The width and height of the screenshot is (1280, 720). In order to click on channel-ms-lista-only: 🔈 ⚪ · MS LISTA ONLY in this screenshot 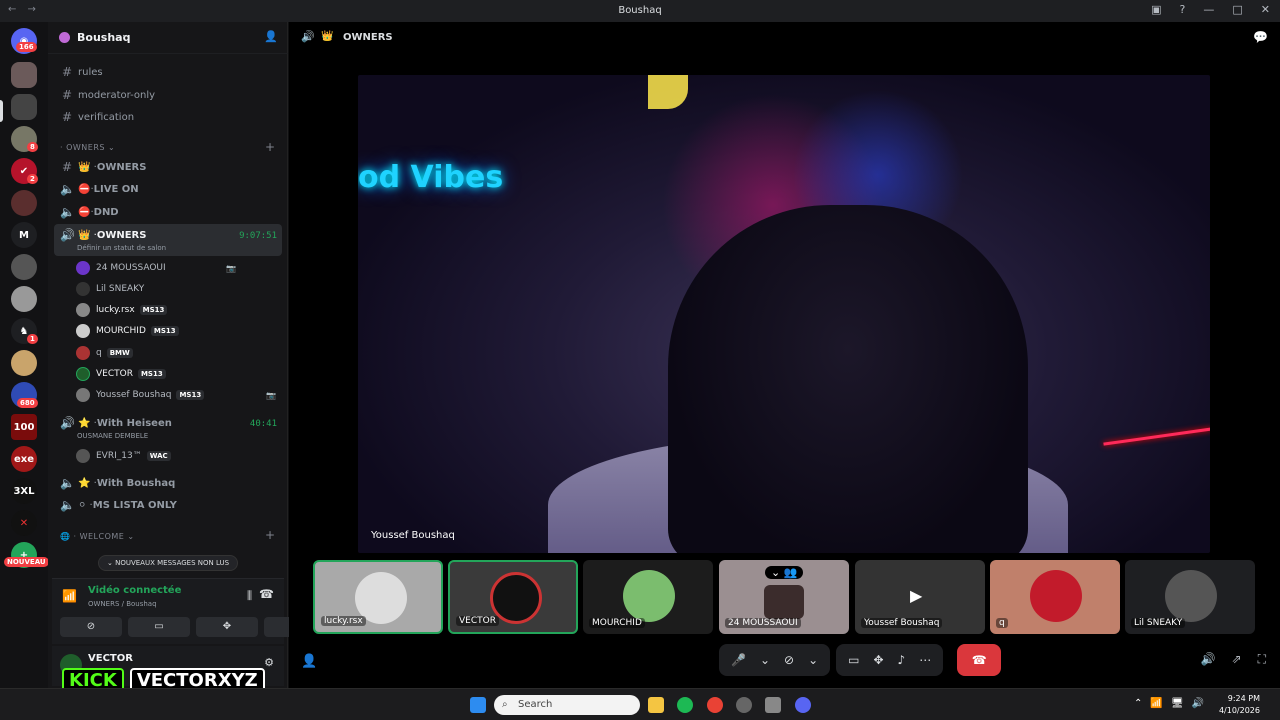, I will do `click(118, 505)`.